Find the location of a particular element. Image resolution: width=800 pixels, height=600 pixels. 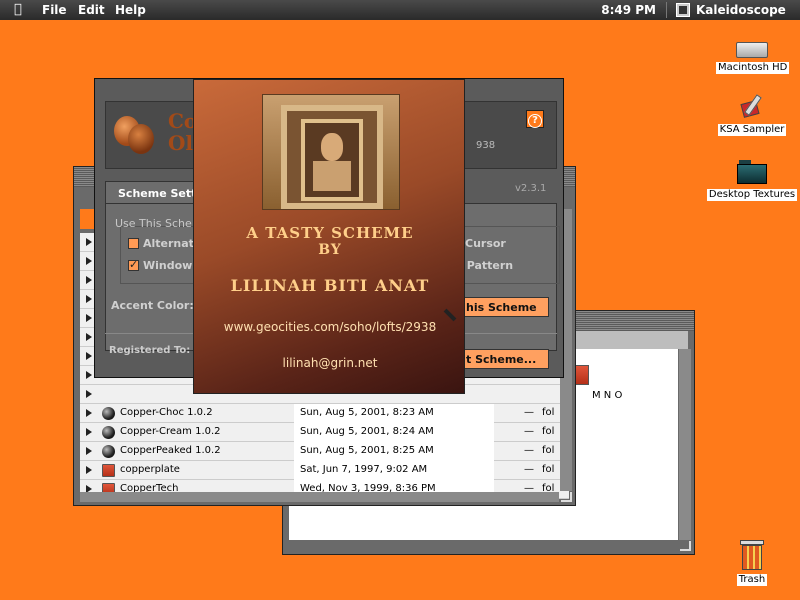

scheme-document-icon is located at coordinates (108, 470).